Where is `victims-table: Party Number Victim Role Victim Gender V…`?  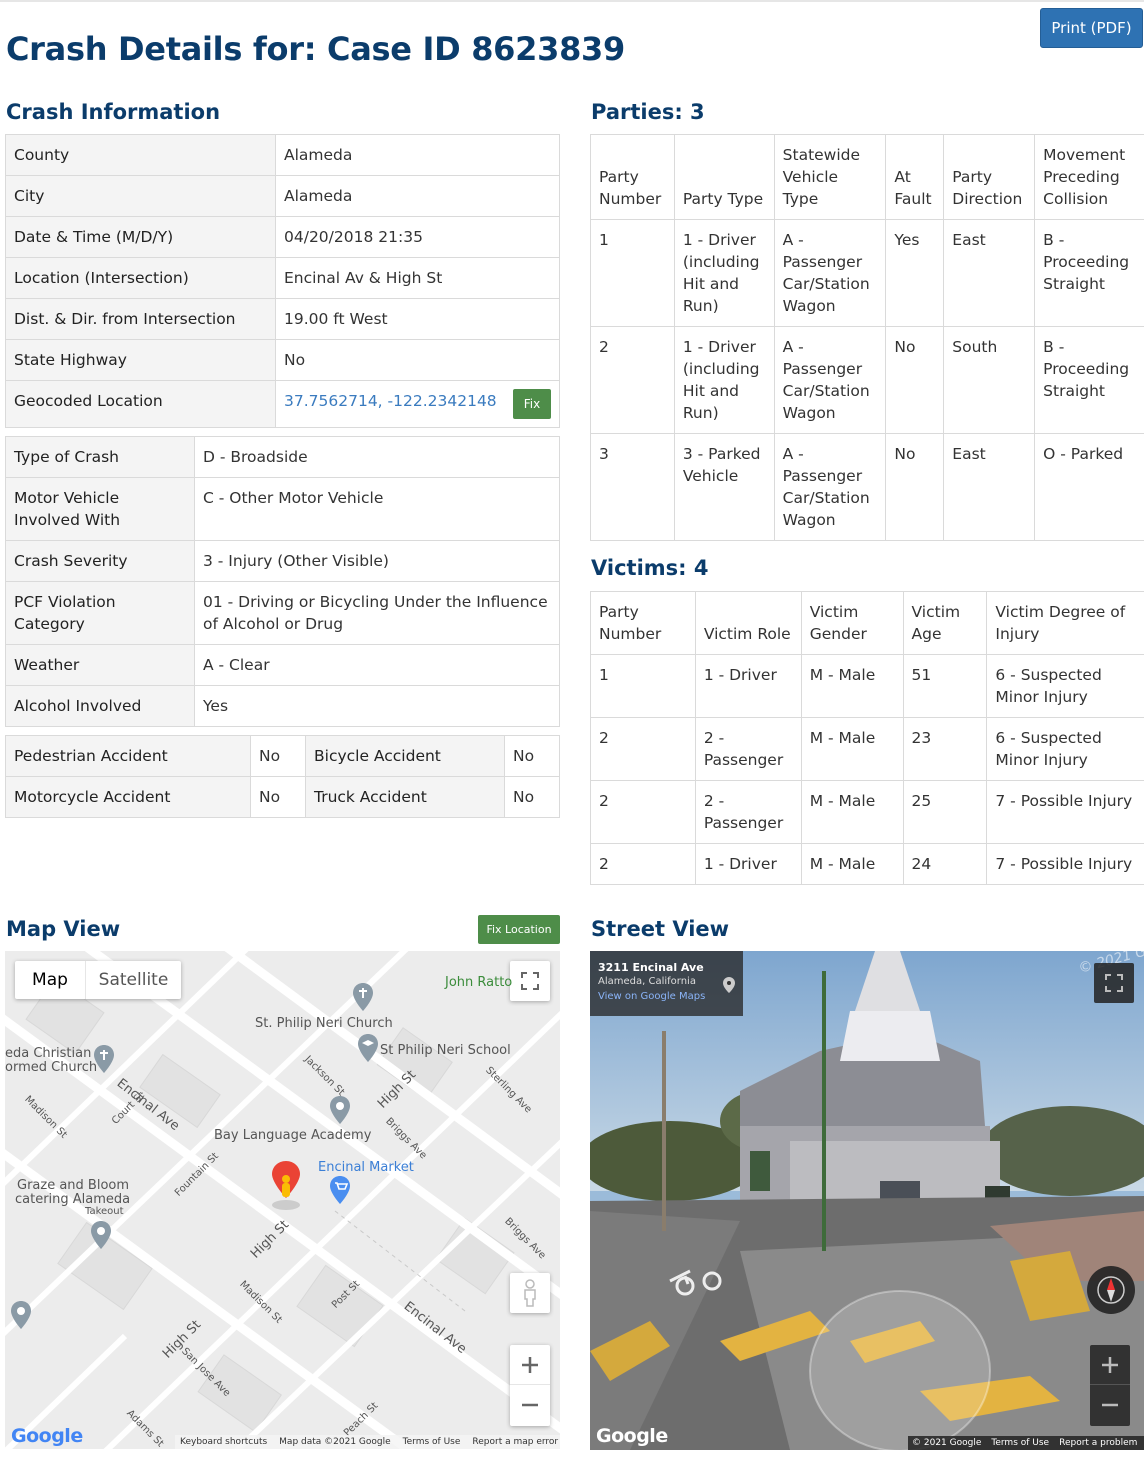 victims-table: Party Number Victim Role Victim Gender V… is located at coordinates (867, 738).